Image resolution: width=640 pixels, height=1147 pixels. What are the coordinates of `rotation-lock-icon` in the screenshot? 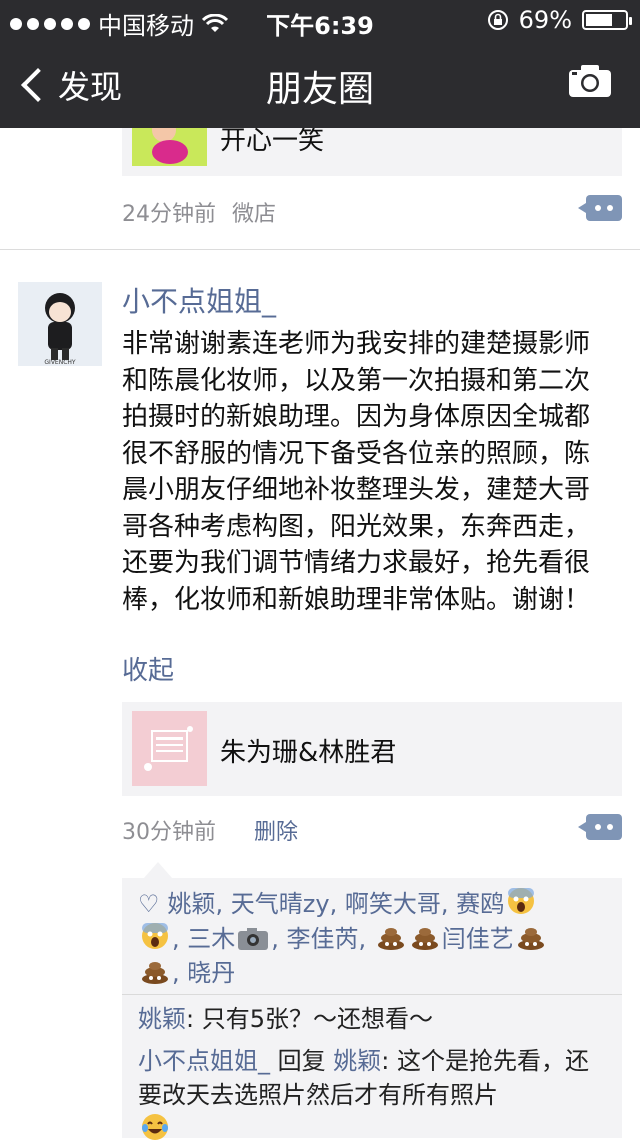 It's located at (497, 20).